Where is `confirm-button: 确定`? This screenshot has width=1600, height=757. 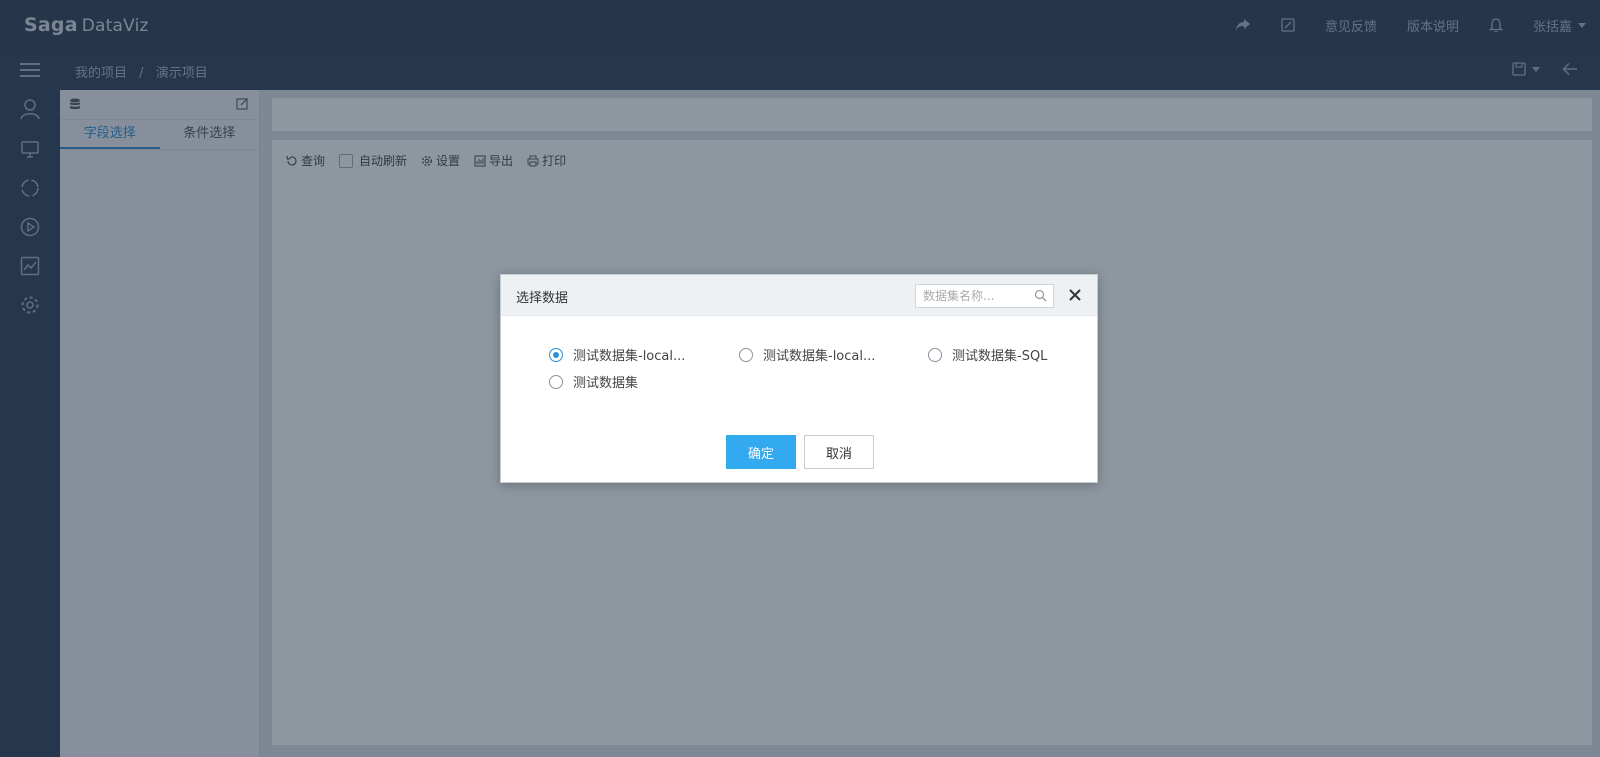
confirm-button: 确定 is located at coordinates (761, 452).